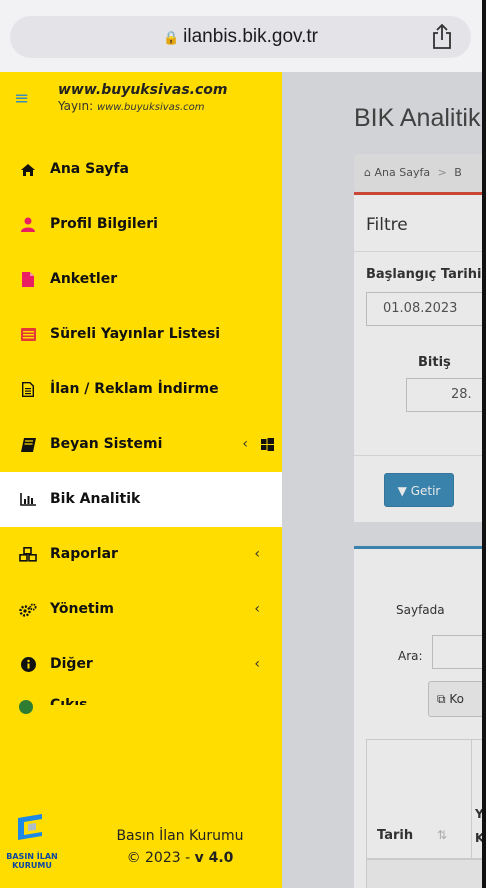  I want to click on lock-icon: 🔒, so click(171, 37).